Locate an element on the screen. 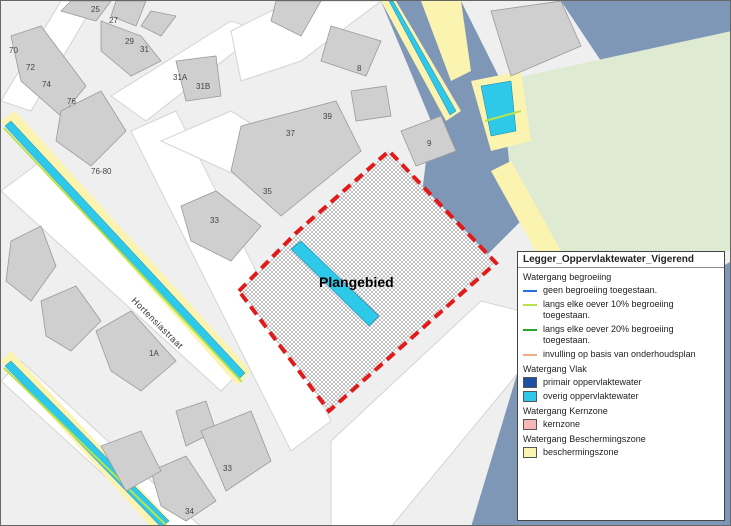 This screenshot has height=526, width=731. house-number: 74 is located at coordinates (46, 84).